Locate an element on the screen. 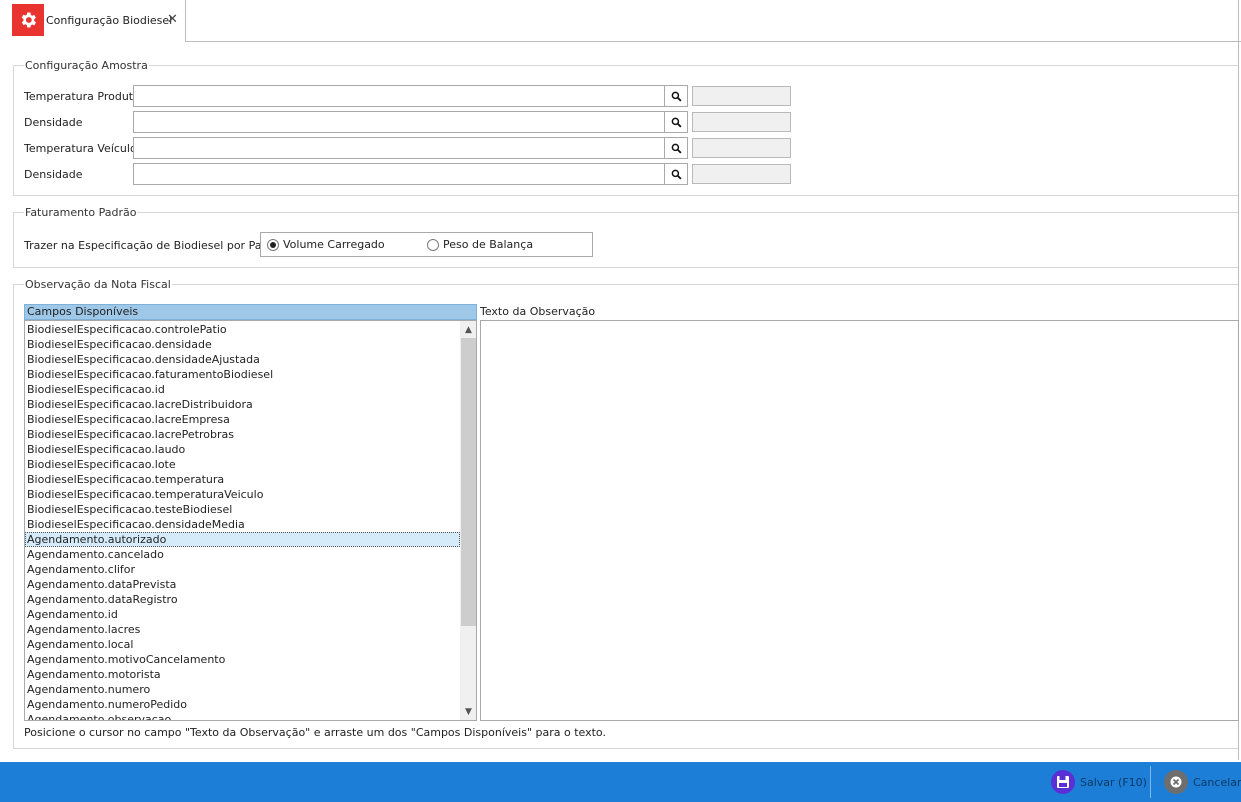 Image resolution: width=1241 pixels, height=802 pixels. gear-icon is located at coordinates (28, 20).